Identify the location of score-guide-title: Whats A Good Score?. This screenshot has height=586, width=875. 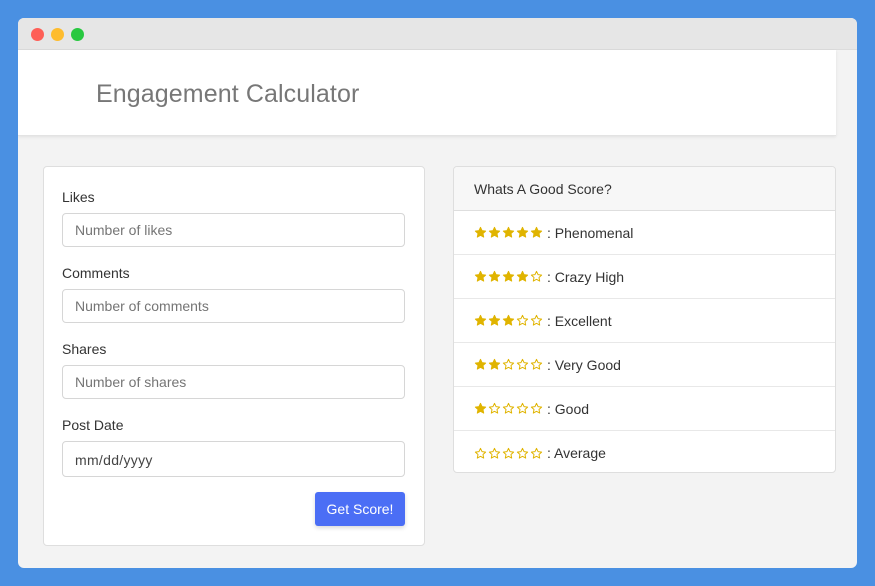
(644, 189).